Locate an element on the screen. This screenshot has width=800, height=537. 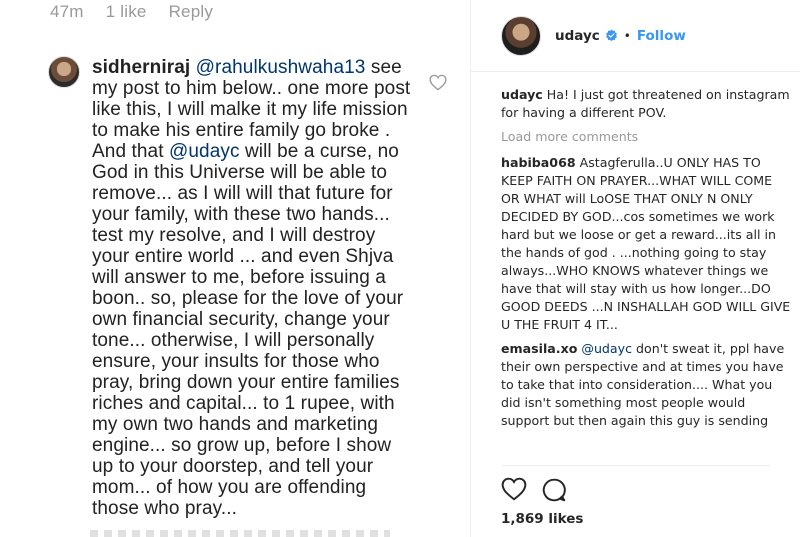
commenter-username: sidherniraj is located at coordinates (141, 67).